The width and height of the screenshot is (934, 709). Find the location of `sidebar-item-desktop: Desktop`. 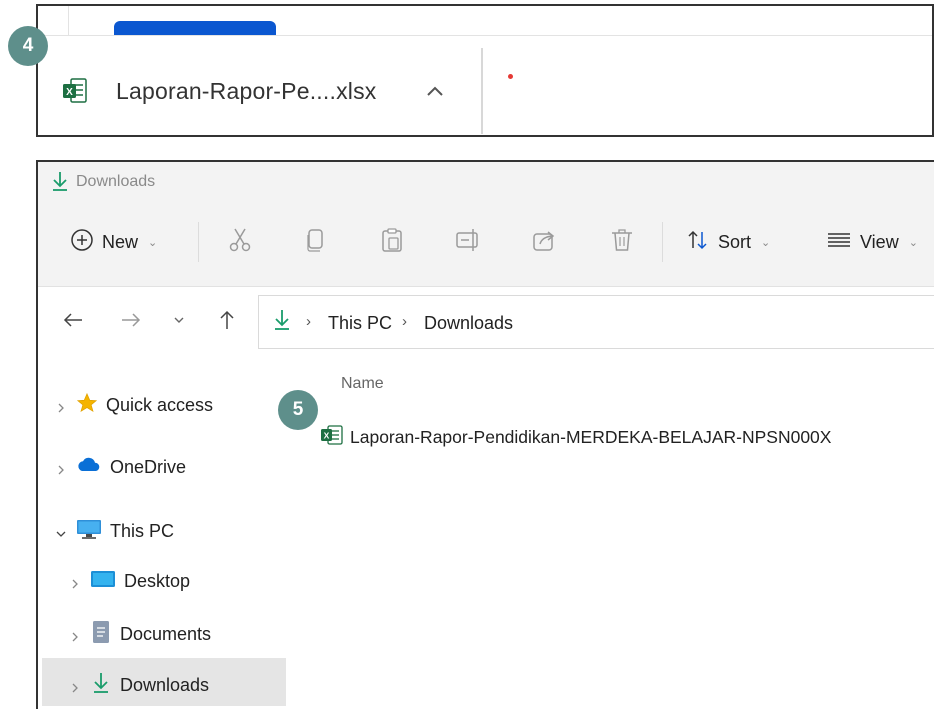

sidebar-item-desktop: Desktop is located at coordinates (129, 581).